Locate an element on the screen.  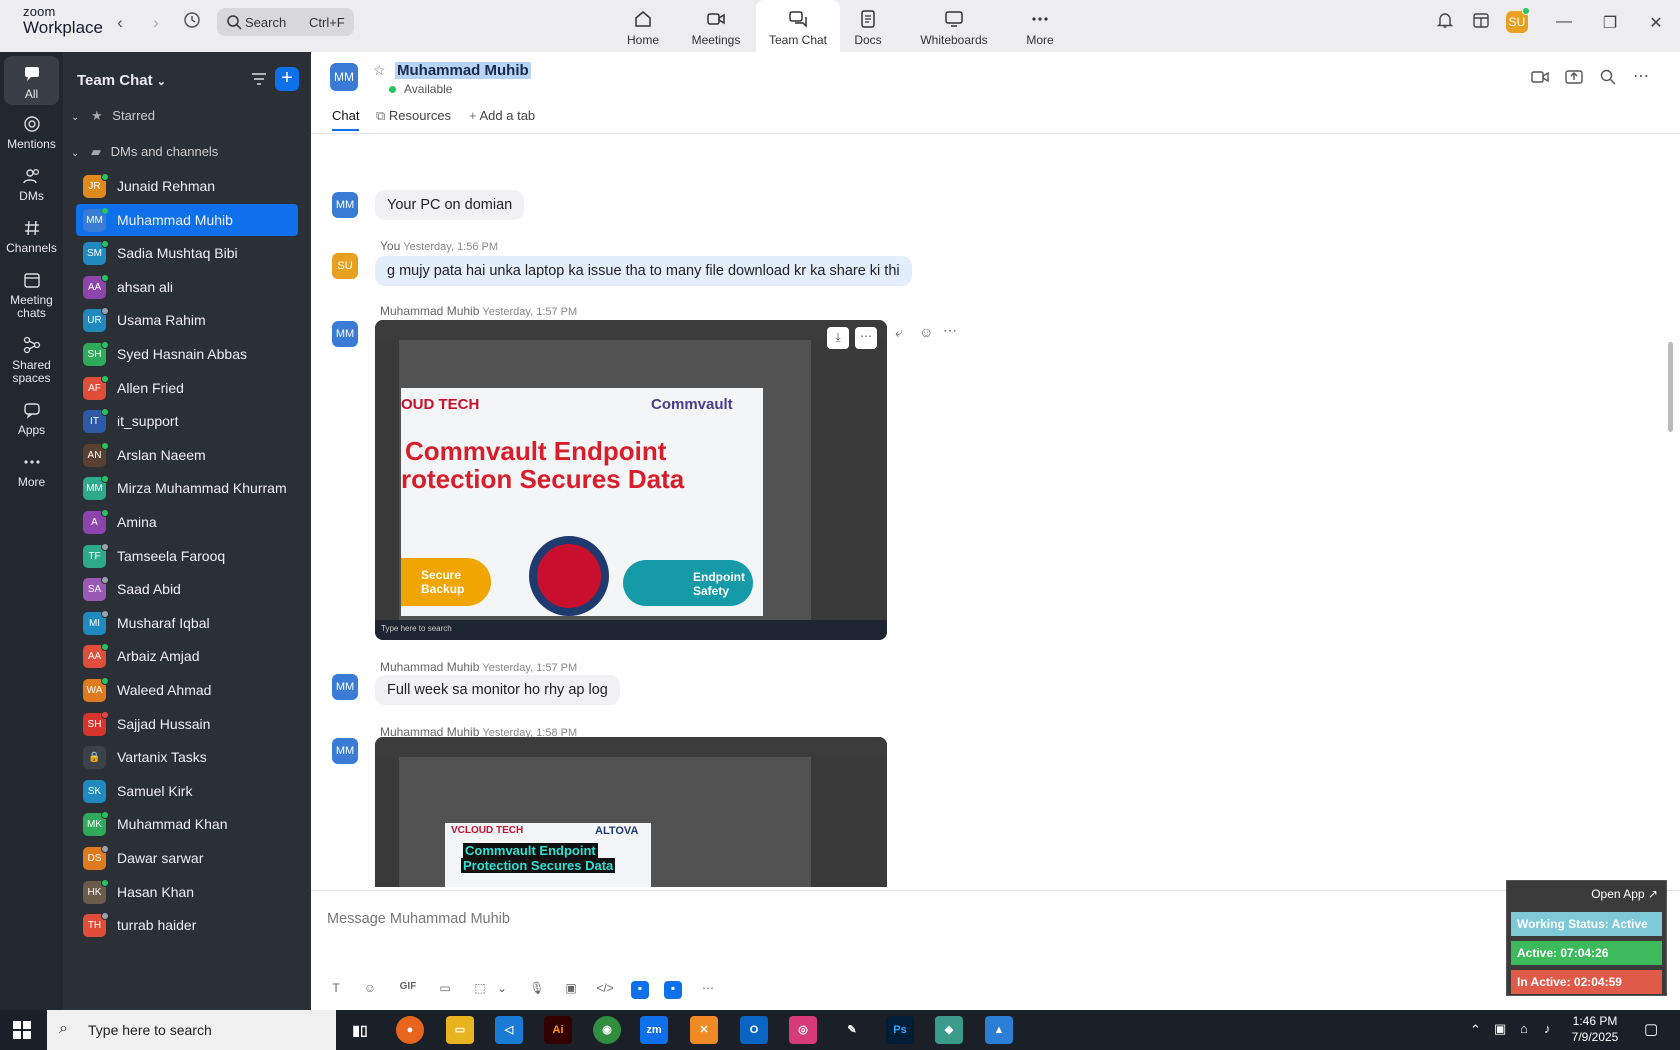
gif-icon: GIF is located at coordinates (408, 990).